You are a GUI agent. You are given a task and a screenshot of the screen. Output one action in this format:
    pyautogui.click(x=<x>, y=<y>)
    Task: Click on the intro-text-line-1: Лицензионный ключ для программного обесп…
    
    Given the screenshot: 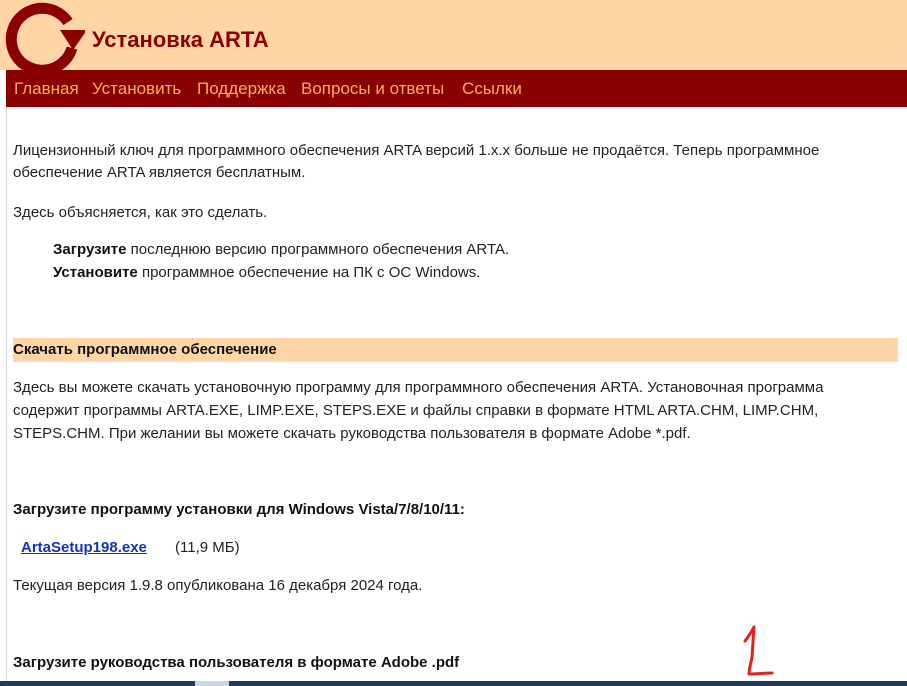 What is the action you would take?
    pyautogui.click(x=416, y=150)
    